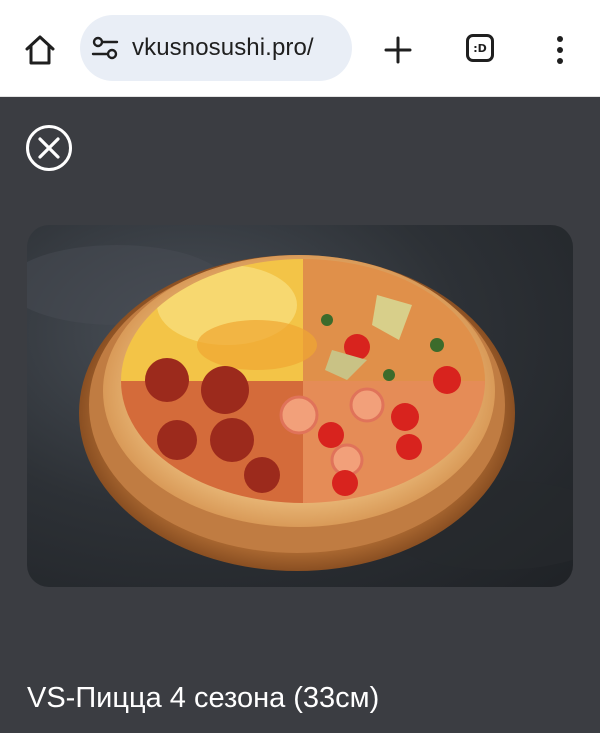  I want to click on close-circle-icon, so click(49, 148).